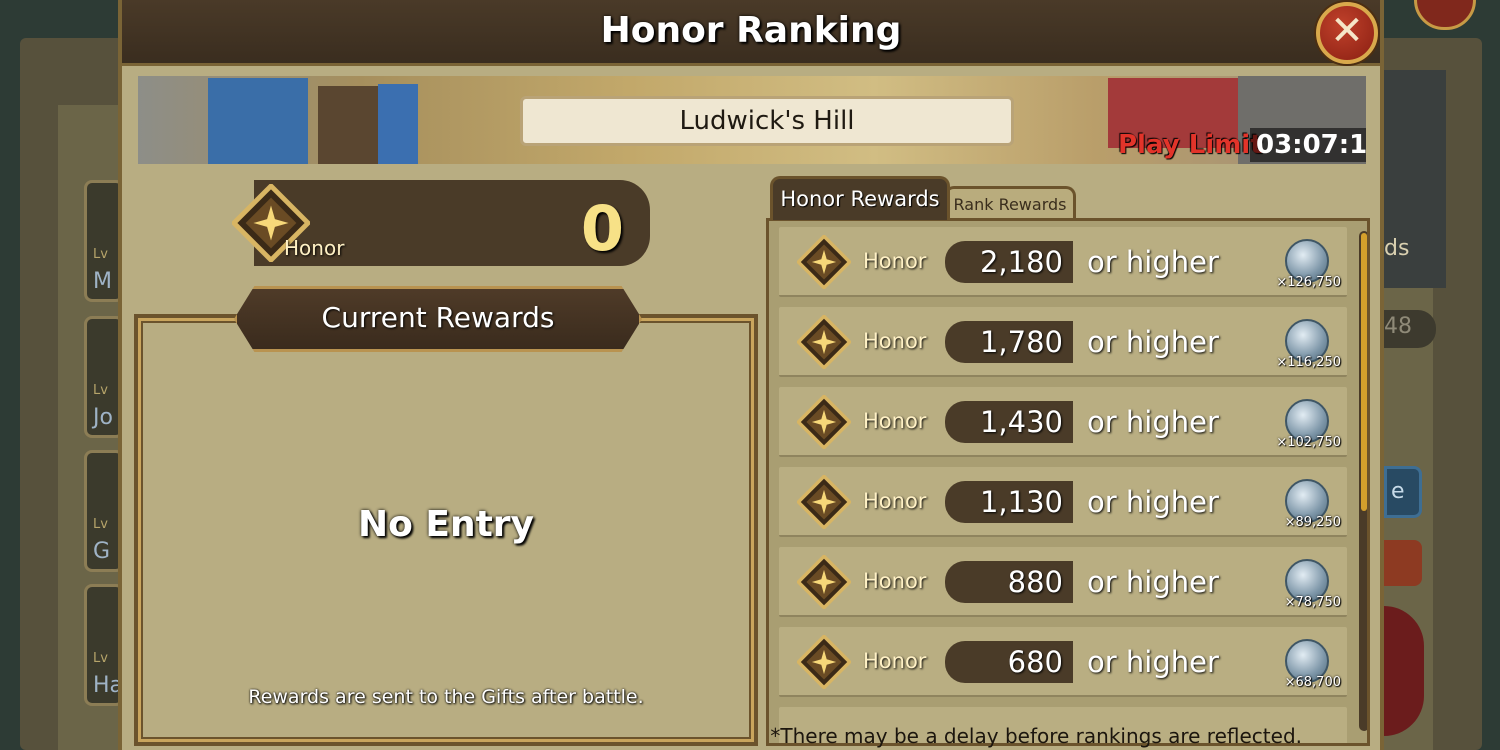  Describe the element at coordinates (103, 417) in the screenshot. I see `background-card-name: Jo` at that location.